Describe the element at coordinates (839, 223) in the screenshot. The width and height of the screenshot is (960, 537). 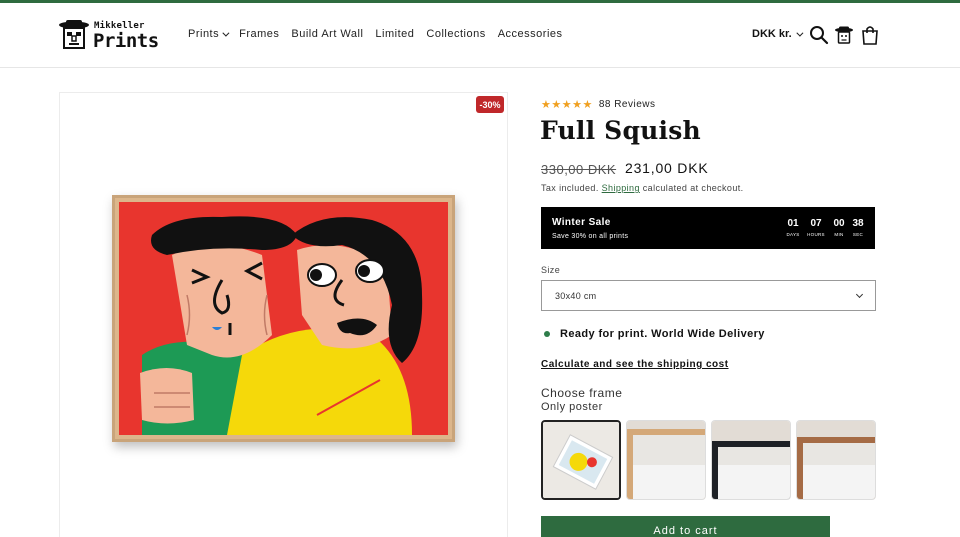
I see `countdown-value: 00` at that location.